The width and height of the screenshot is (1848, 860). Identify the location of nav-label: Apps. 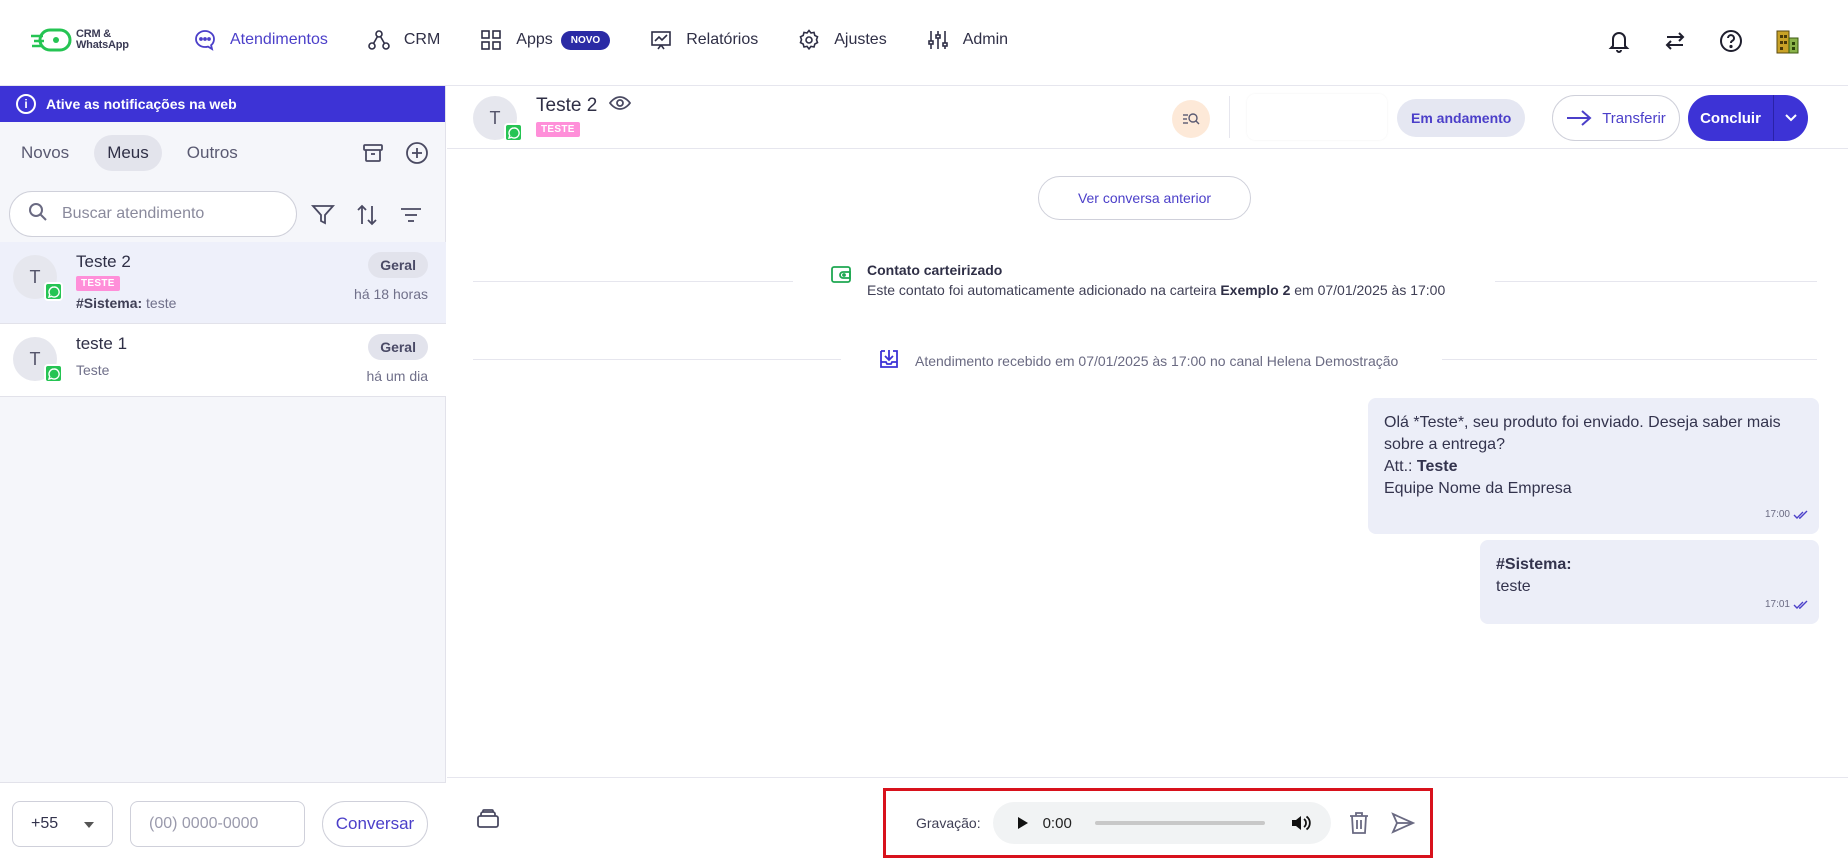
(534, 39).